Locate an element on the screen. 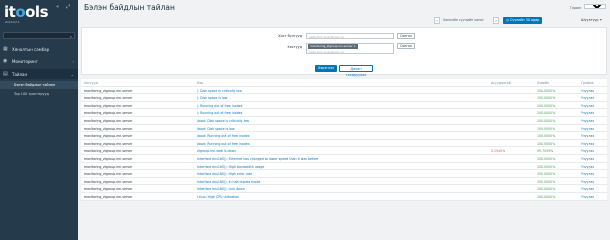  close-icon: × is located at coordinates (354, 46).